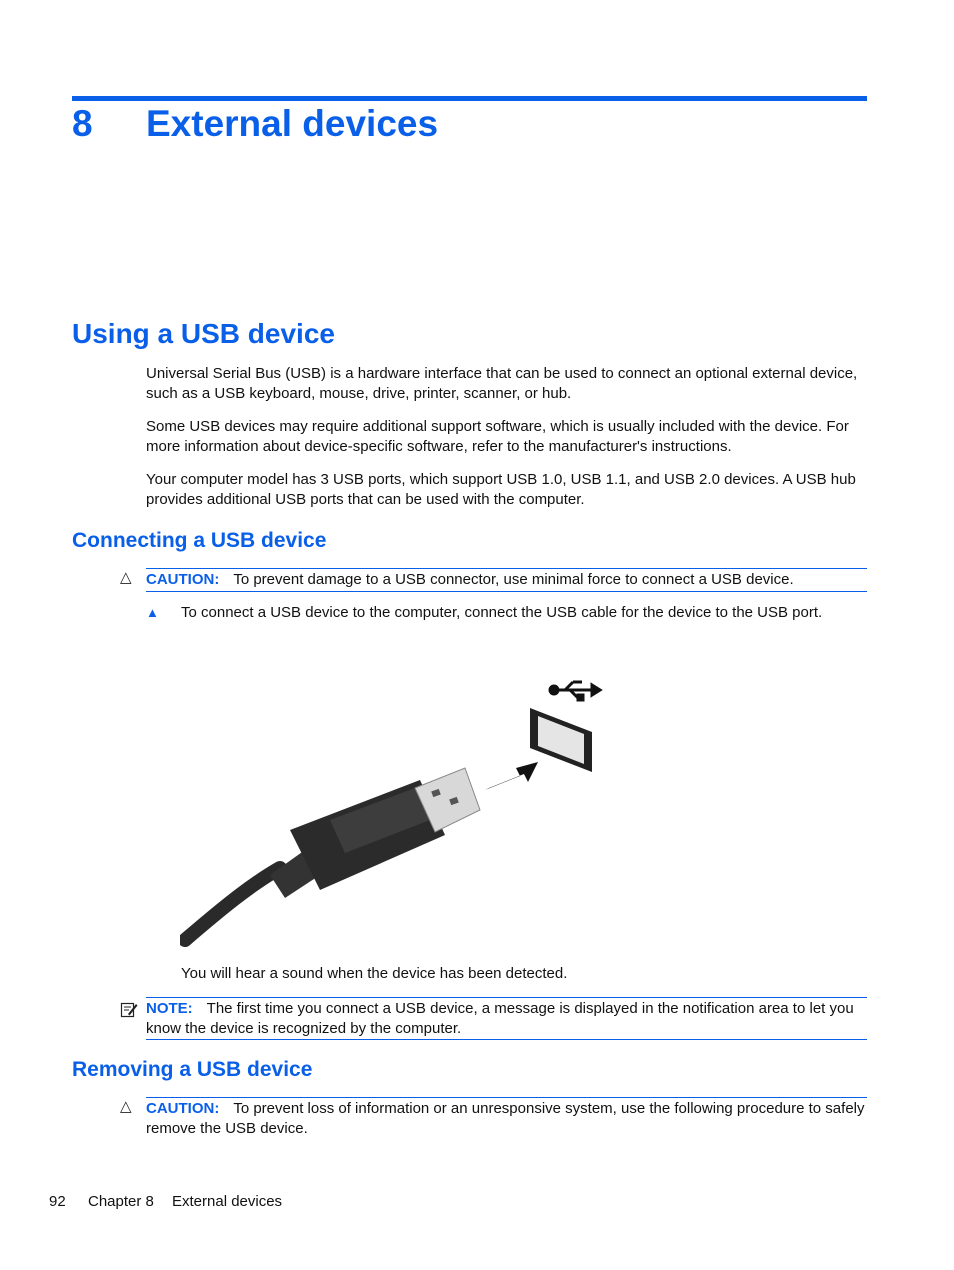  What do you see at coordinates (169, 1008) in the screenshot?
I see `note-label: NOTE:` at bounding box center [169, 1008].